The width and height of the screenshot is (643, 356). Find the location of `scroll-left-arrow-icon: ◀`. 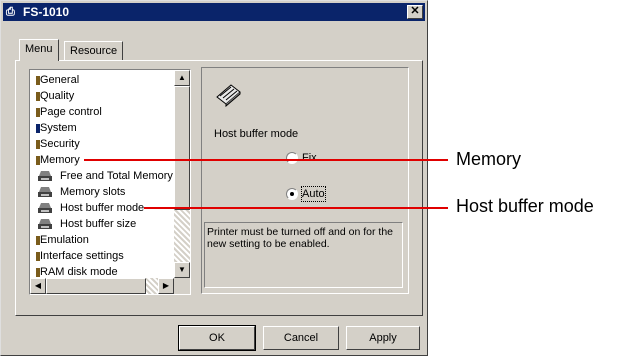

scroll-left-arrow-icon: ◀ is located at coordinates (38, 286).